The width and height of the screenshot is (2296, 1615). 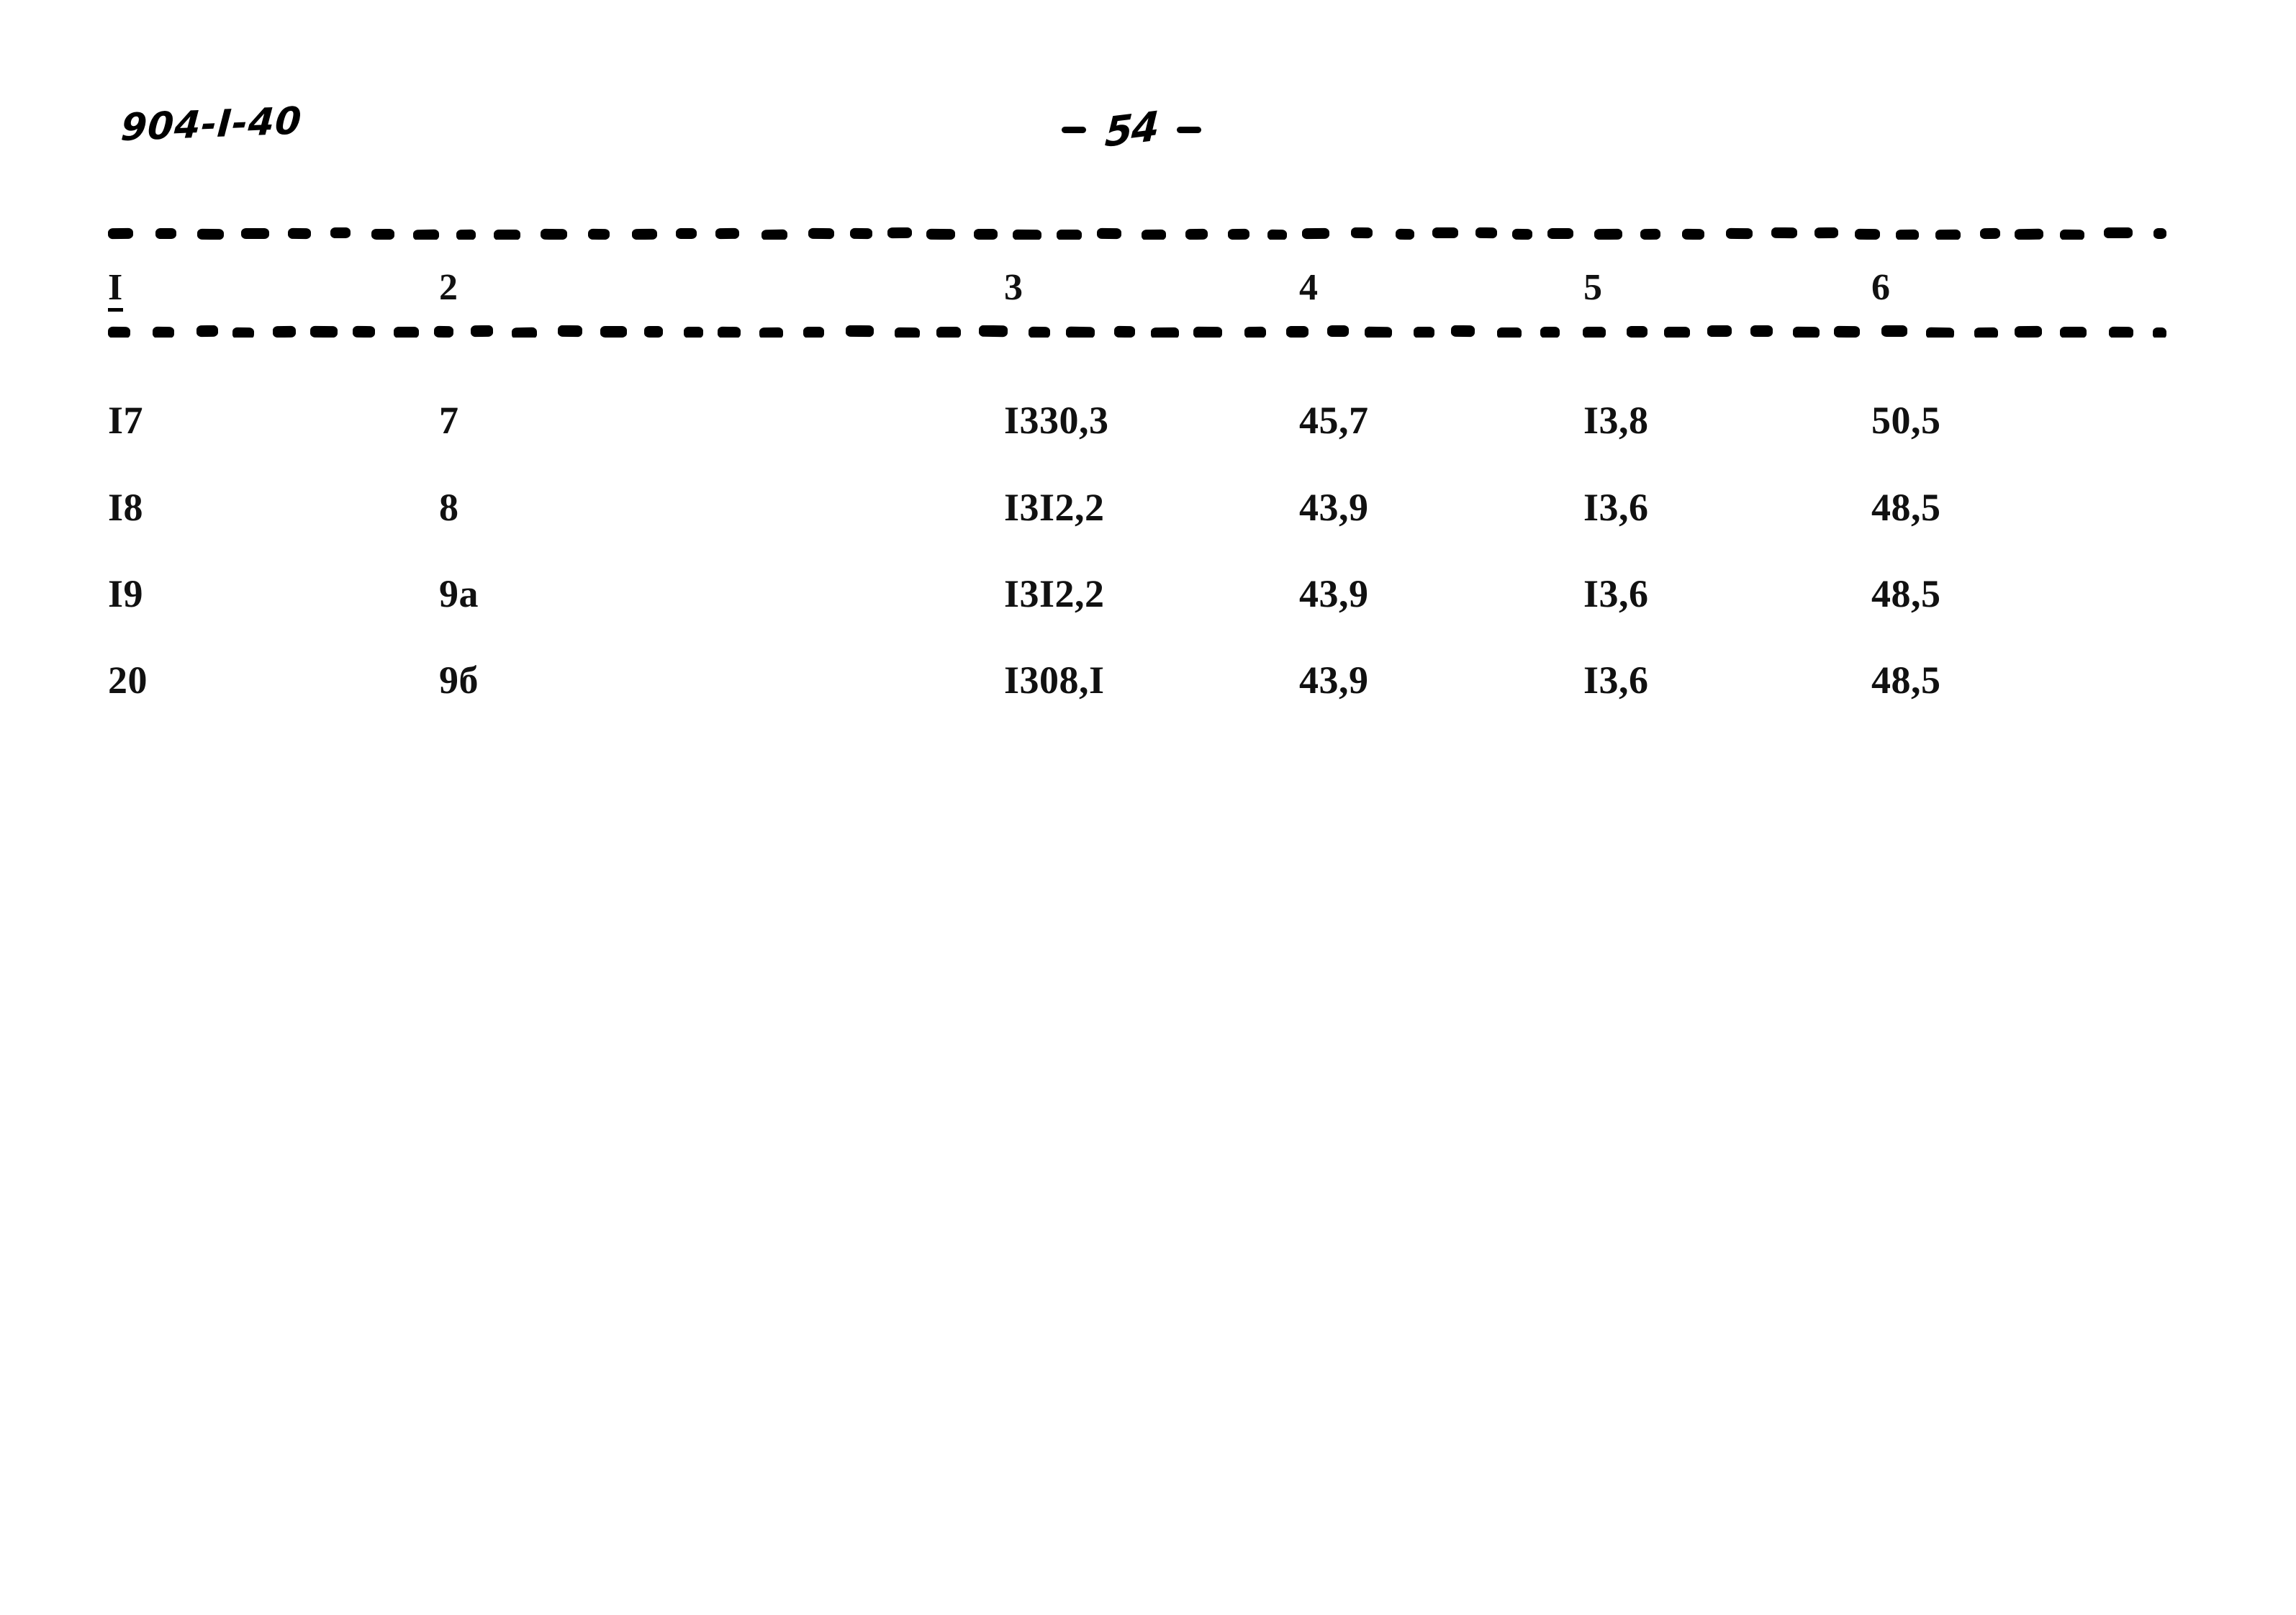 I want to click on table-row: I330,3, so click(x=1056, y=420).